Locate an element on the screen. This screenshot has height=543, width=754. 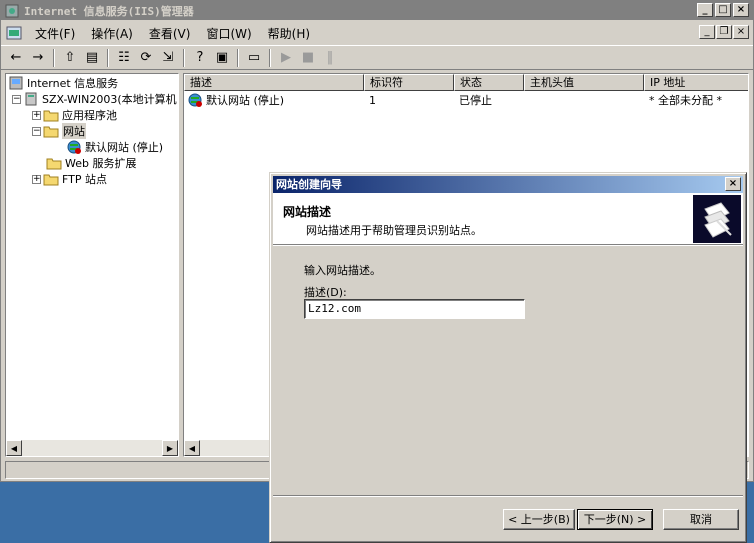
properties-icon: ☷ is located at coordinates (124, 58).